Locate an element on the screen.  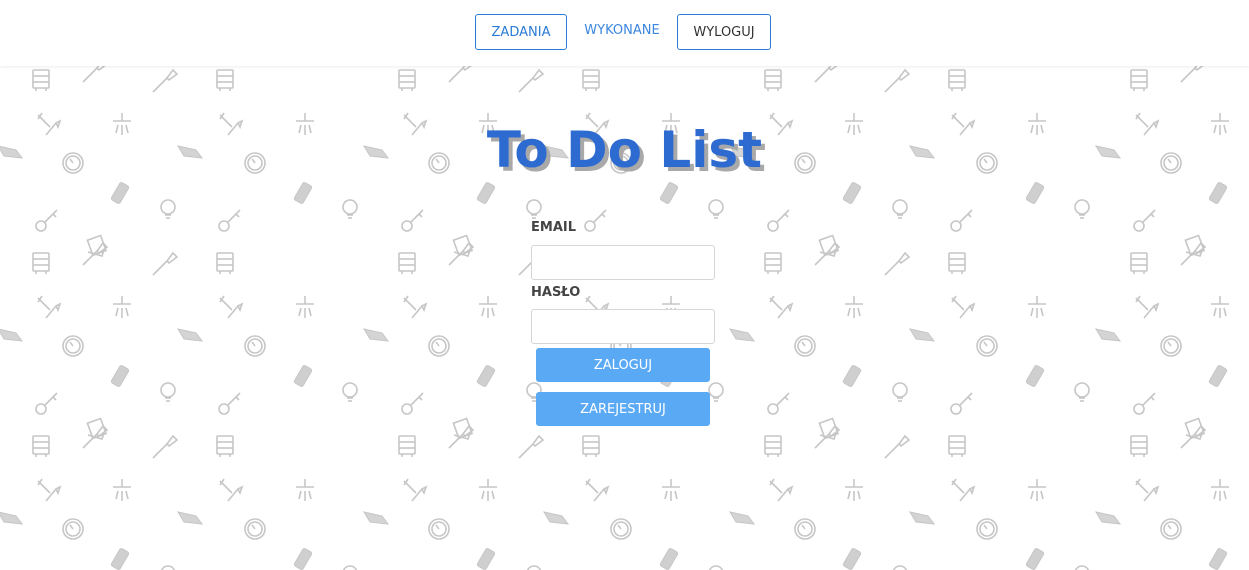
nav-tasks-button: ZADANIA is located at coordinates (521, 32).